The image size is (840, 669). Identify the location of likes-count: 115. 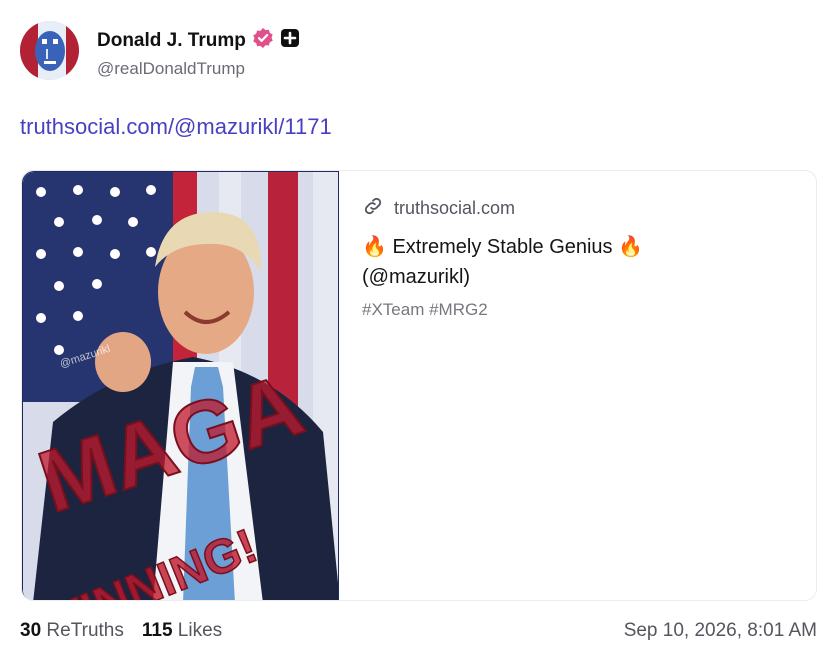
(157, 630).